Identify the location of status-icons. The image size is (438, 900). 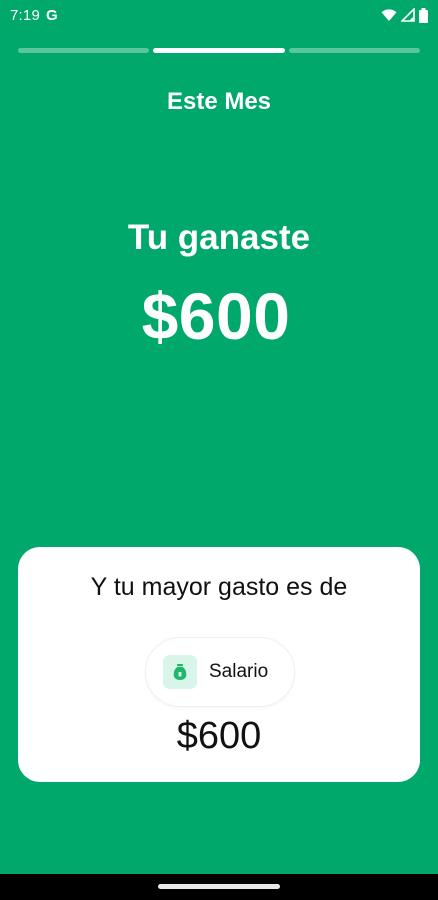
(404, 15).